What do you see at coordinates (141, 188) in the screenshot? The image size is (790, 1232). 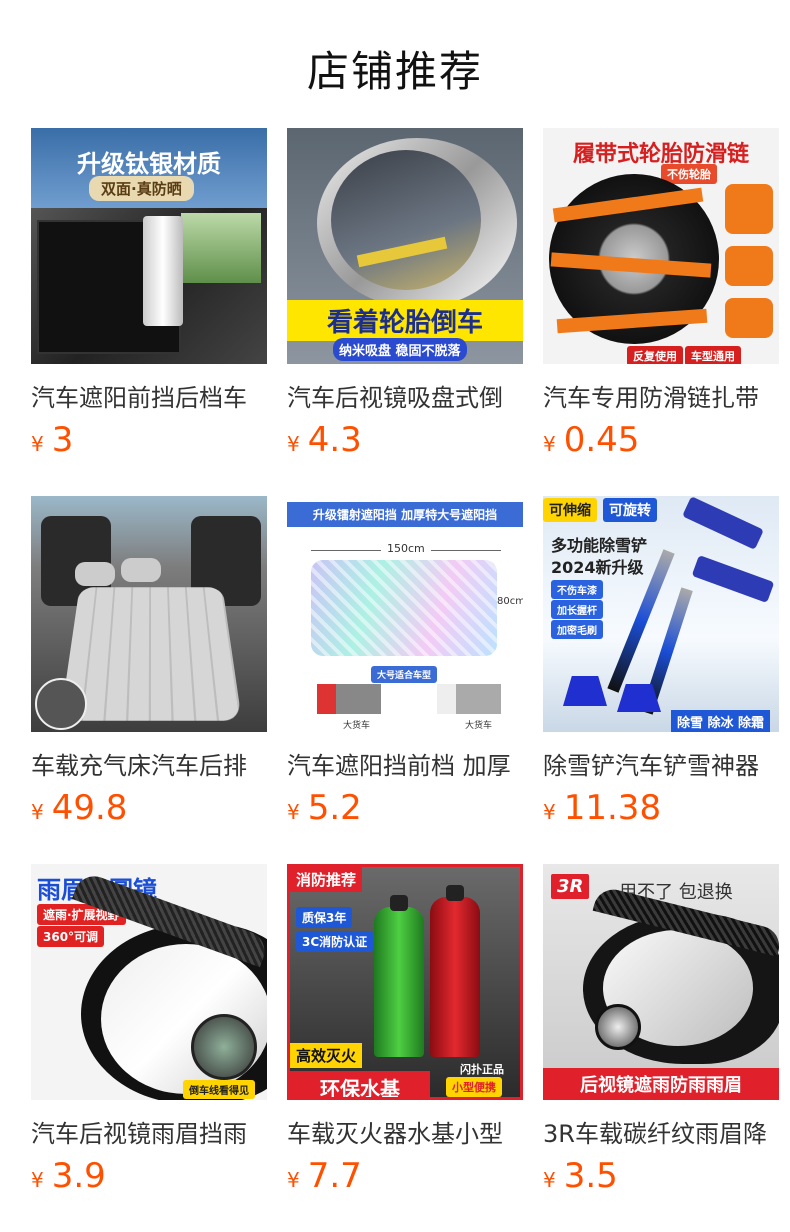 I see `image-tag: 双面·真防晒` at bounding box center [141, 188].